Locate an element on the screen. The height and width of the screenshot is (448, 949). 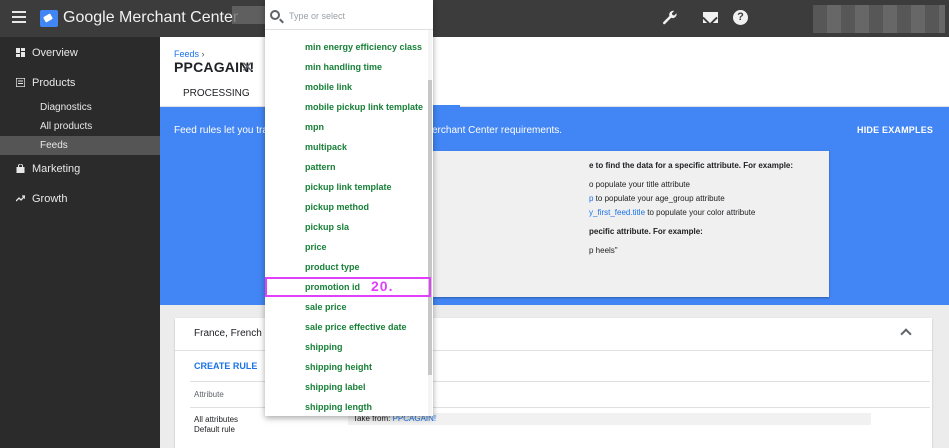
sidebar-item-all-products: All products is located at coordinates (80, 126).